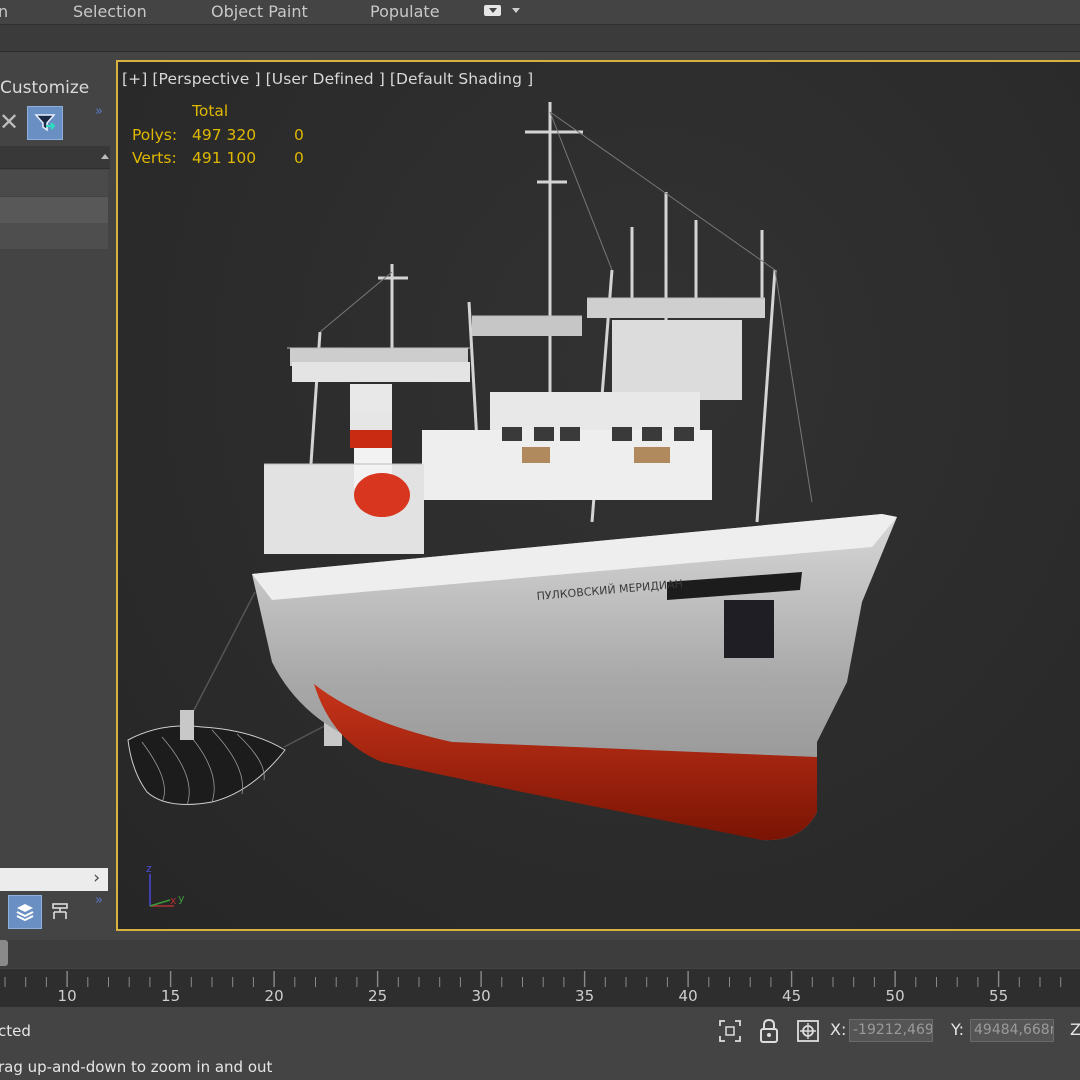 Image resolution: width=1080 pixels, height=1080 pixels. I want to click on axis-y-label: y, so click(181, 898).